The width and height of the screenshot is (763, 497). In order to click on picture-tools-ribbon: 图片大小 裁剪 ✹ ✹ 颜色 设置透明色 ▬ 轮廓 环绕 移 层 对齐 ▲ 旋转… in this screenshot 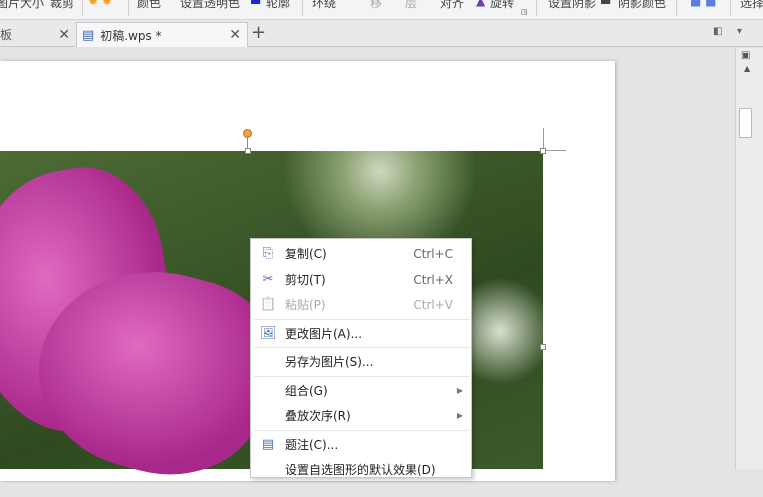, I will do `click(381, 10)`.